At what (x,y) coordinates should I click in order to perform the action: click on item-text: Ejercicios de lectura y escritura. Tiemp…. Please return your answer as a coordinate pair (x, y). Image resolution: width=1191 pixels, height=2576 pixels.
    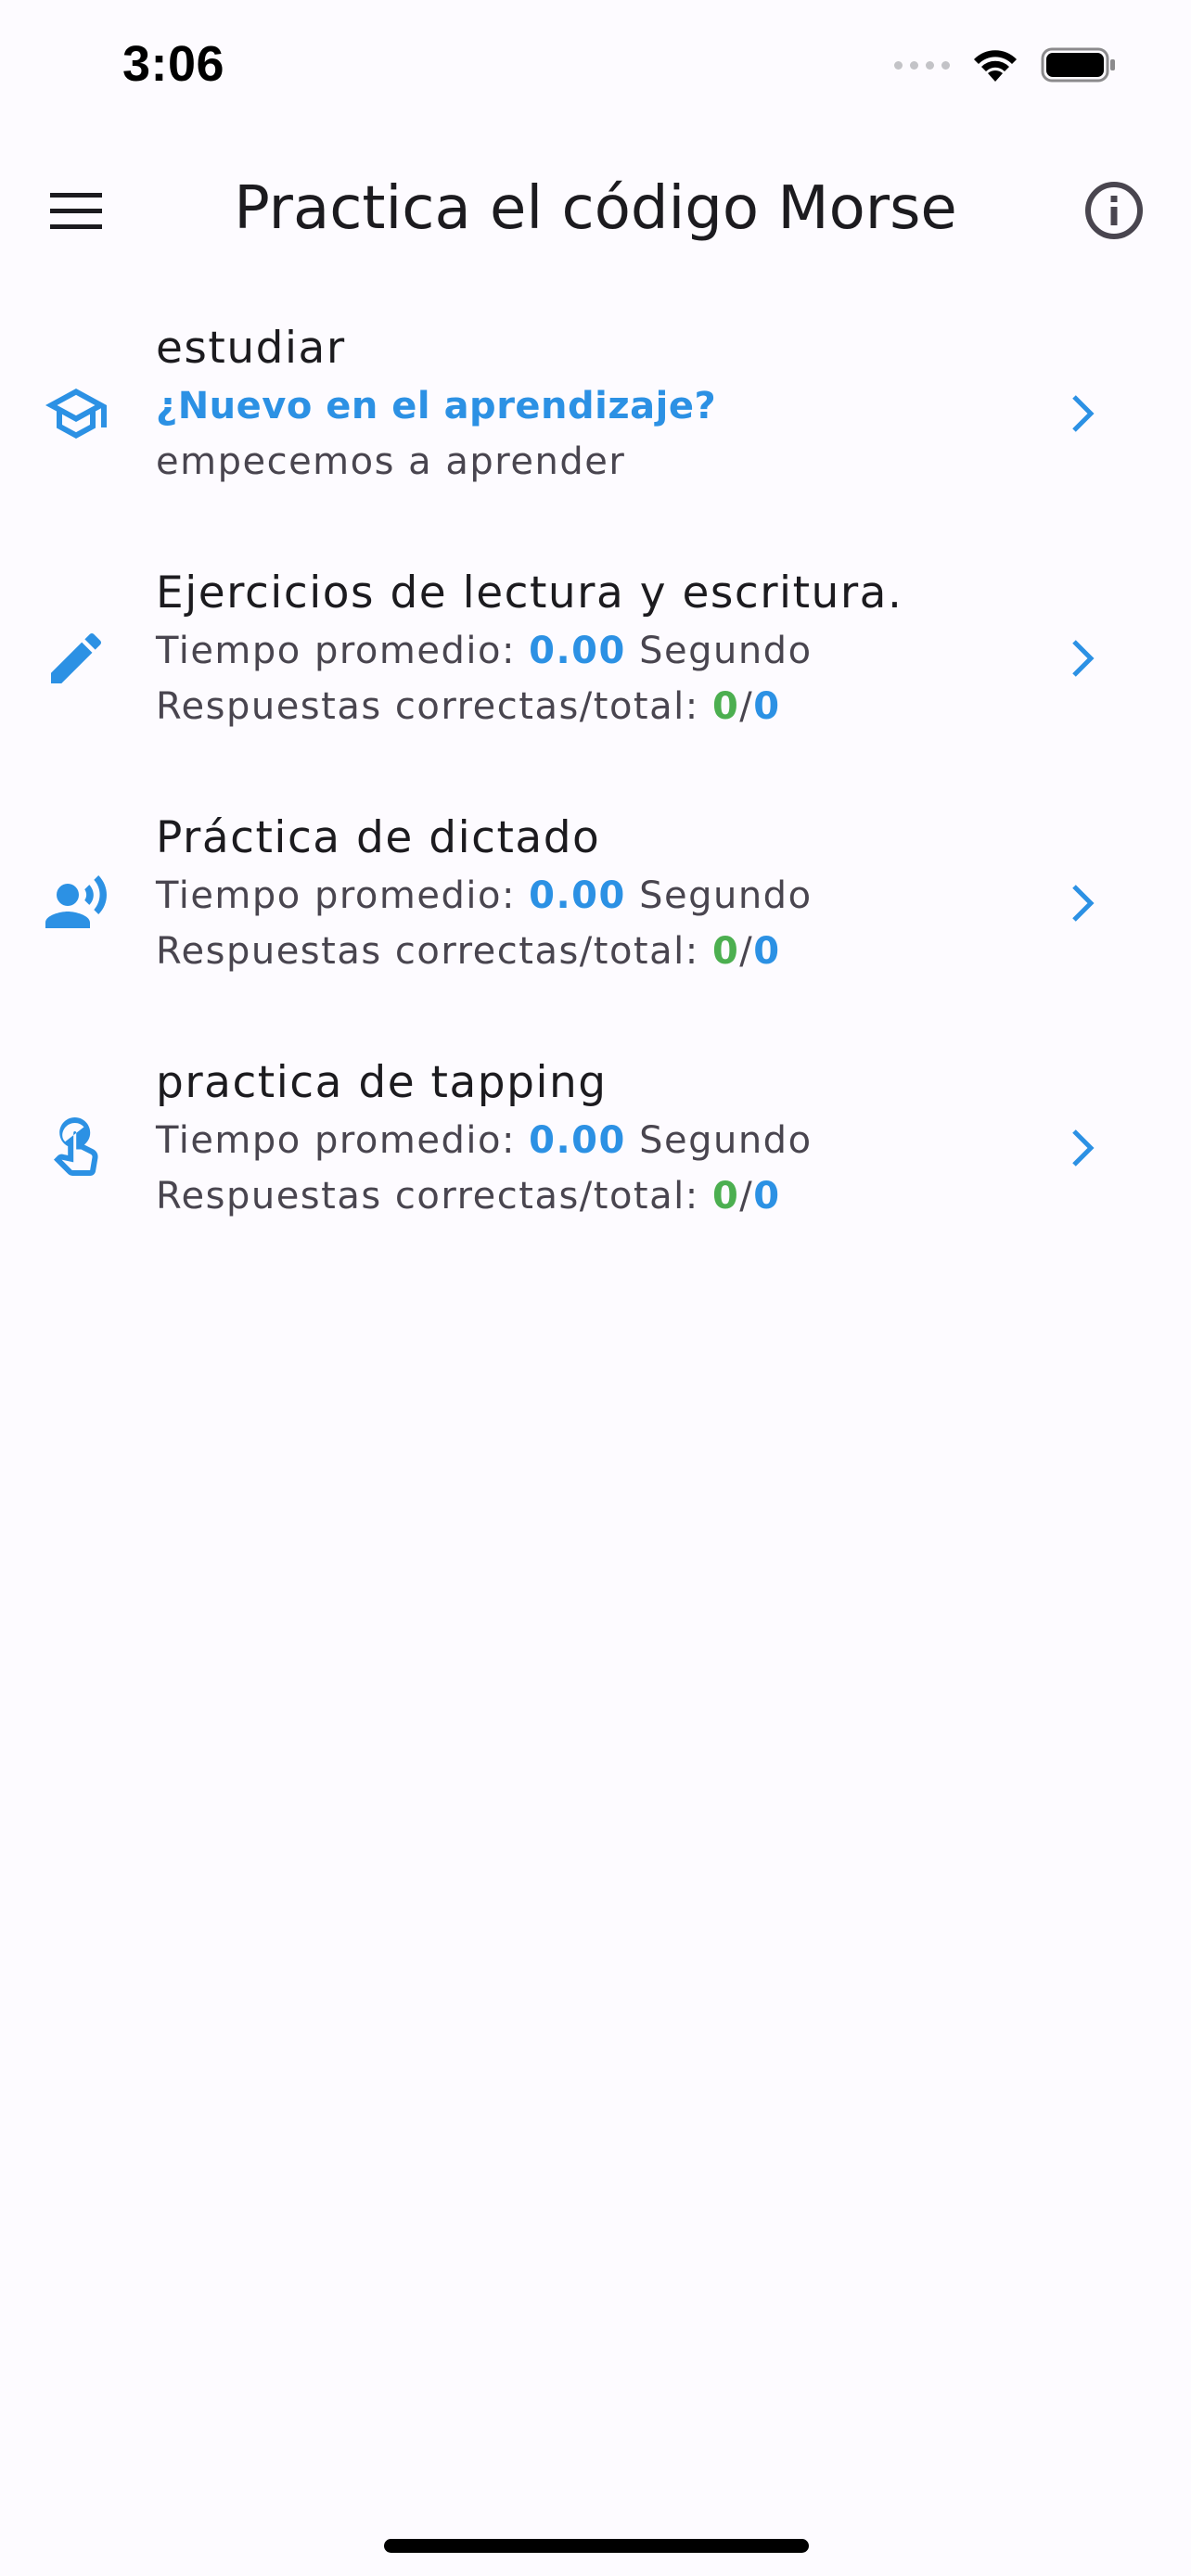
    Looking at the image, I should click on (599, 649).